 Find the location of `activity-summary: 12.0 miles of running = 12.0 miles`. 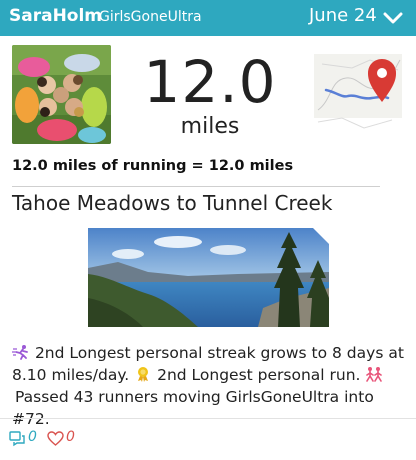

activity-summary: 12.0 miles of running = 12.0 miles is located at coordinates (153, 166).